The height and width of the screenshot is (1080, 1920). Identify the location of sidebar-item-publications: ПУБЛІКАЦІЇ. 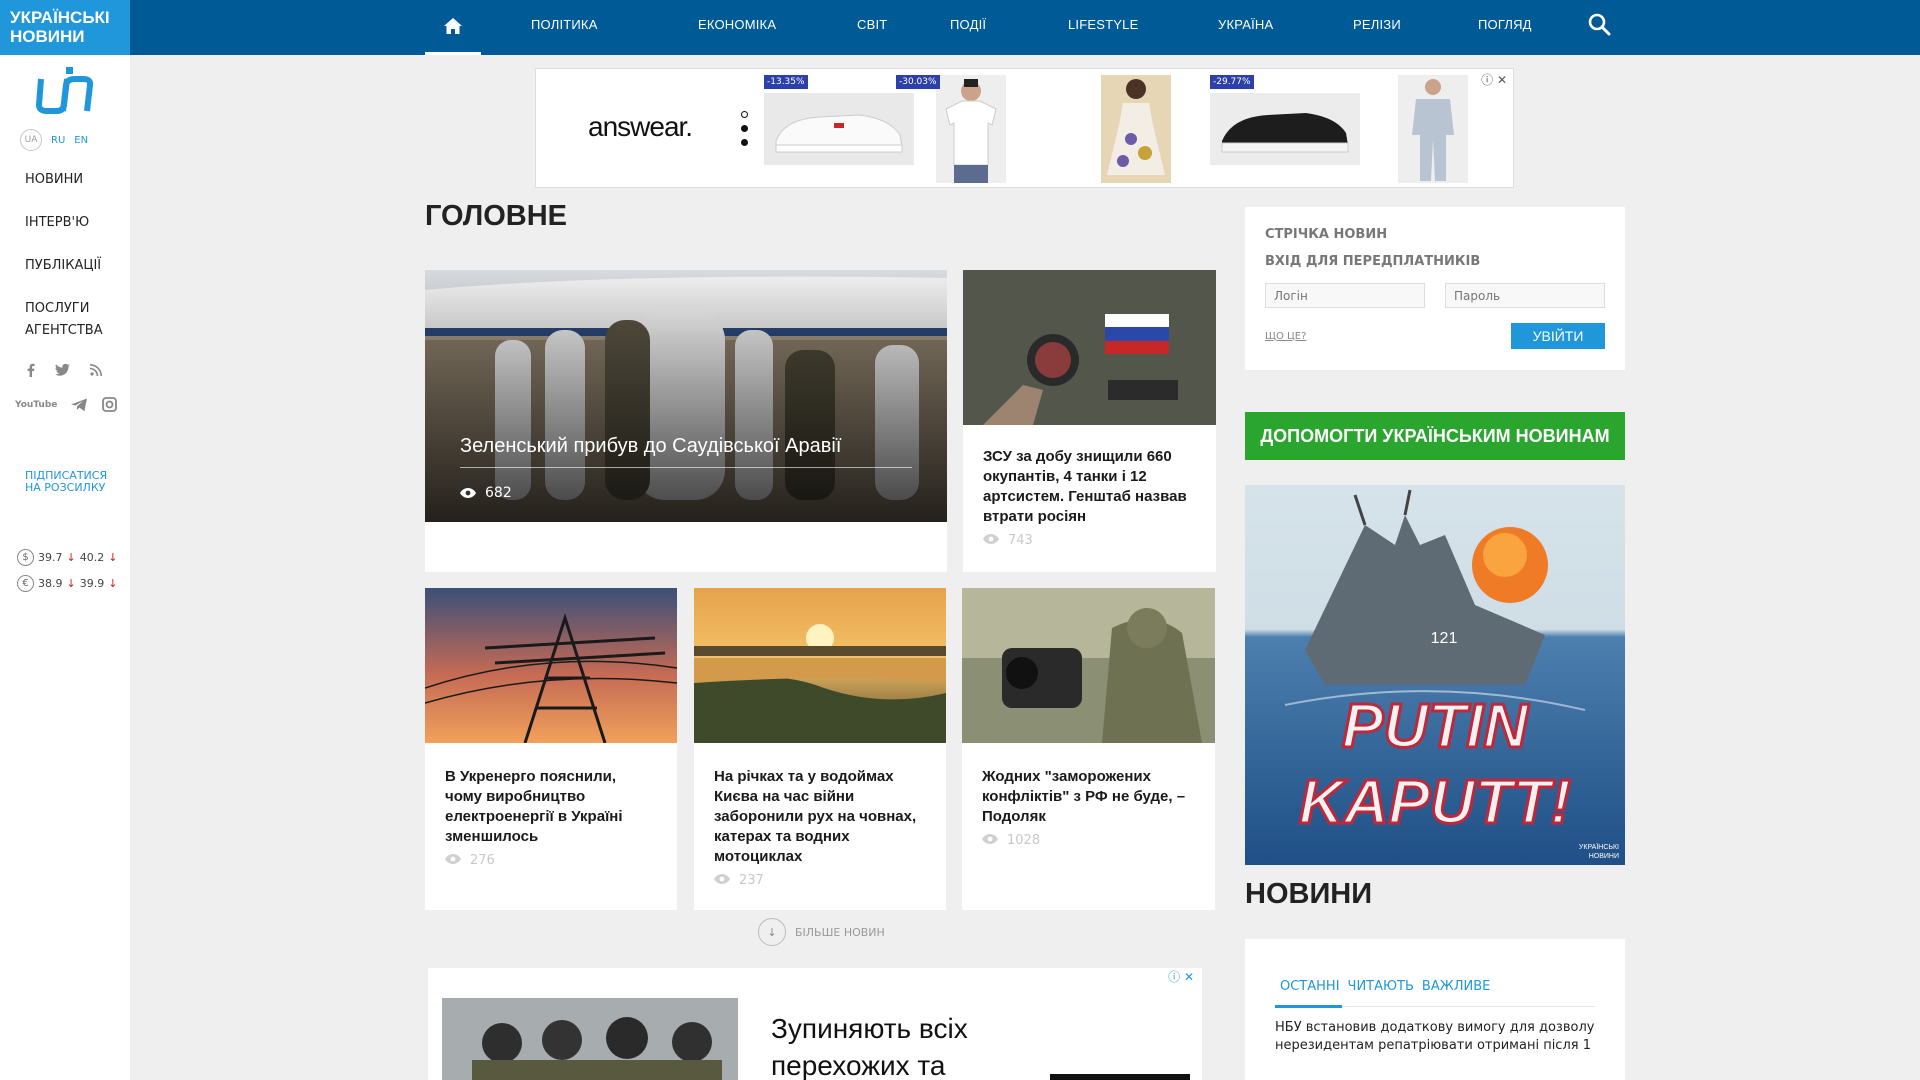
(65, 266).